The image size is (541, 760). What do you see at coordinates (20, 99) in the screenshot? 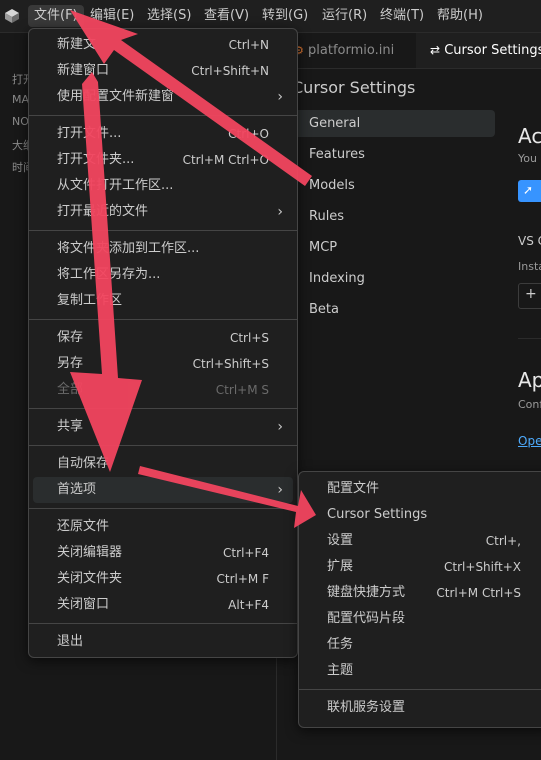
I see `sidebar-section-ma: MA` at bounding box center [20, 99].